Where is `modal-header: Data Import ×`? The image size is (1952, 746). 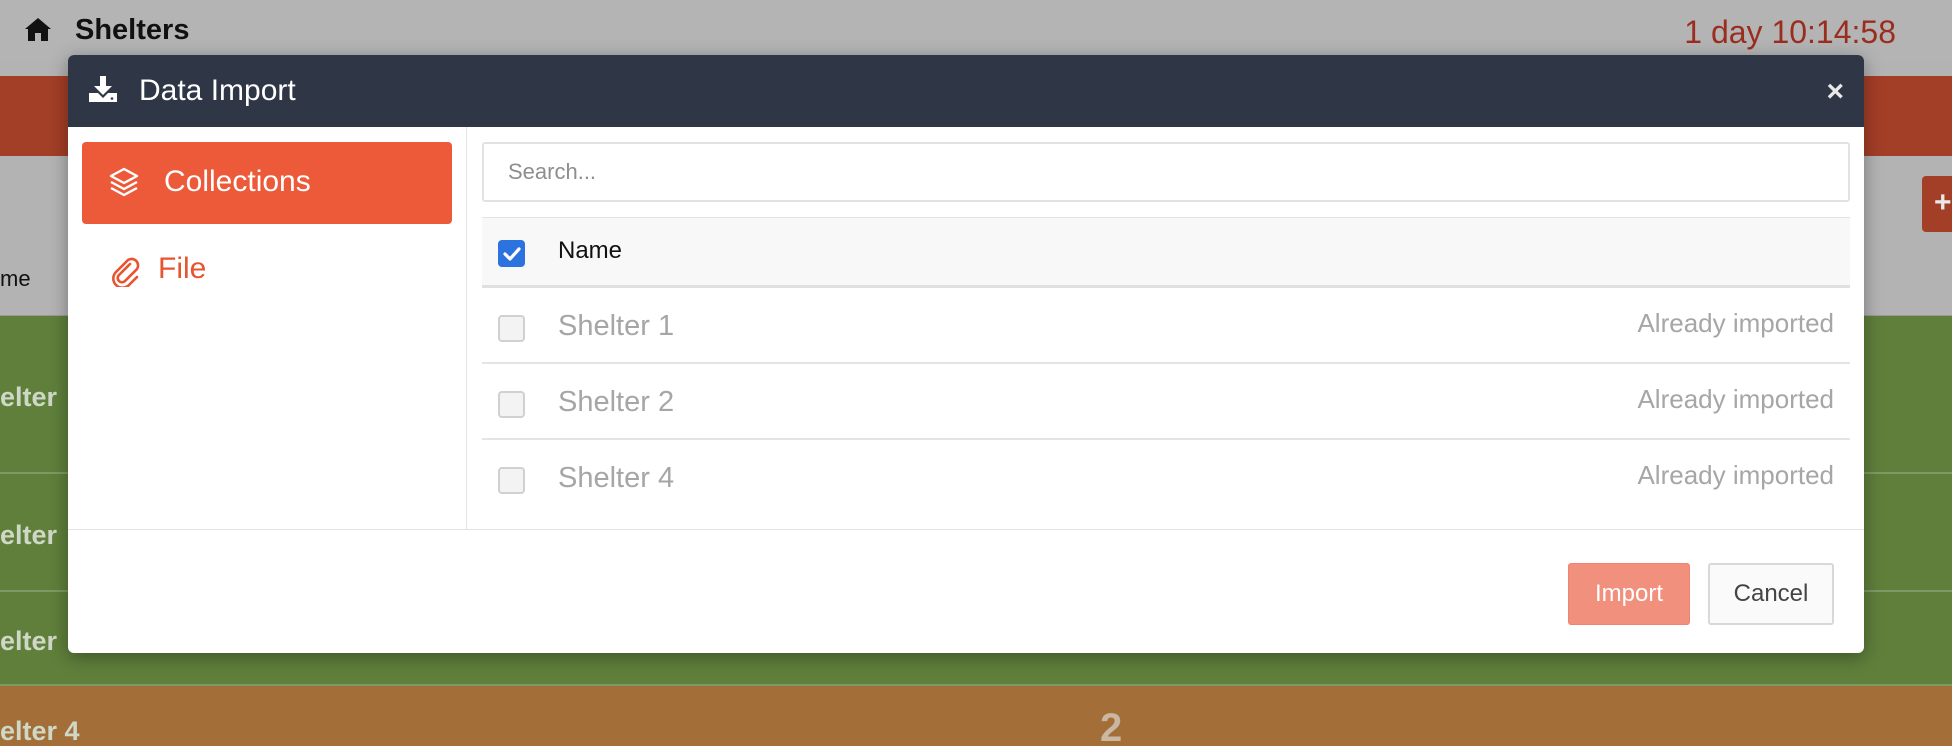
modal-header: Data Import × is located at coordinates (966, 91).